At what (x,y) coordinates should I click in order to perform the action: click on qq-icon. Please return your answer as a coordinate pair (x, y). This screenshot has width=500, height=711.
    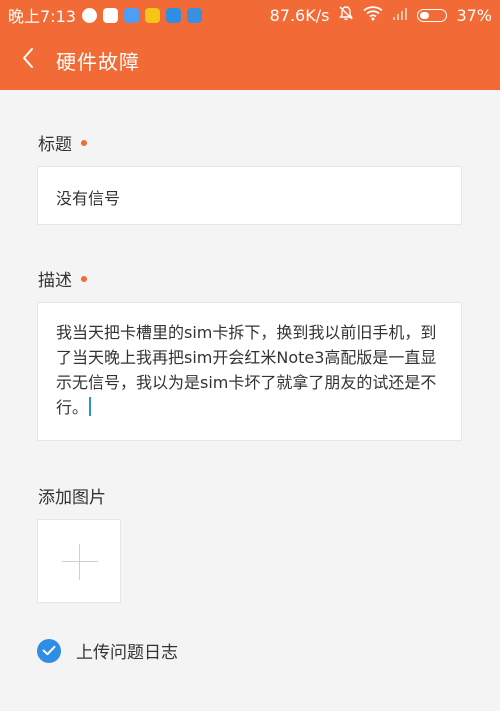
    Looking at the image, I should click on (89, 15).